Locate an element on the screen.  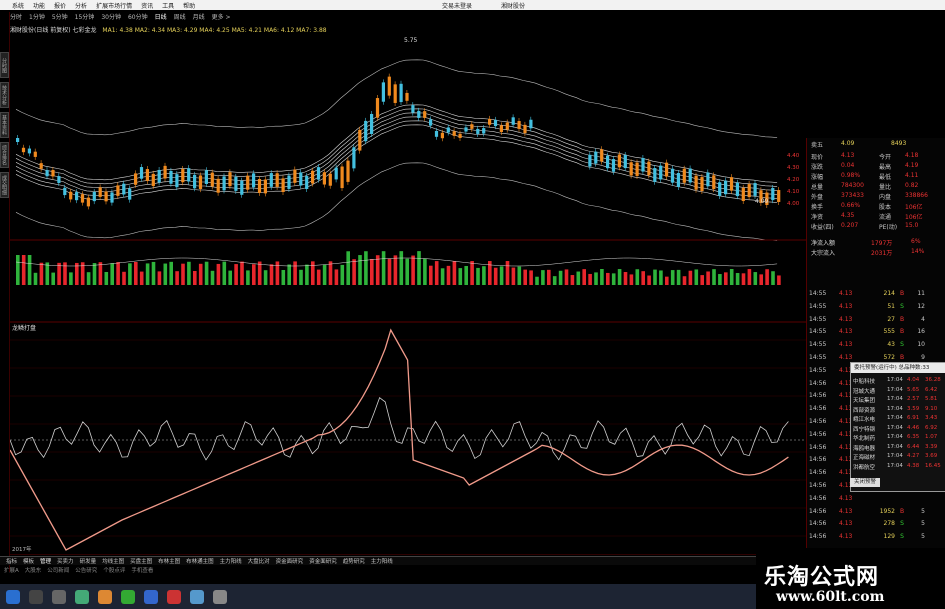
axis-label: 4.20 is located at coordinates (793, 180).